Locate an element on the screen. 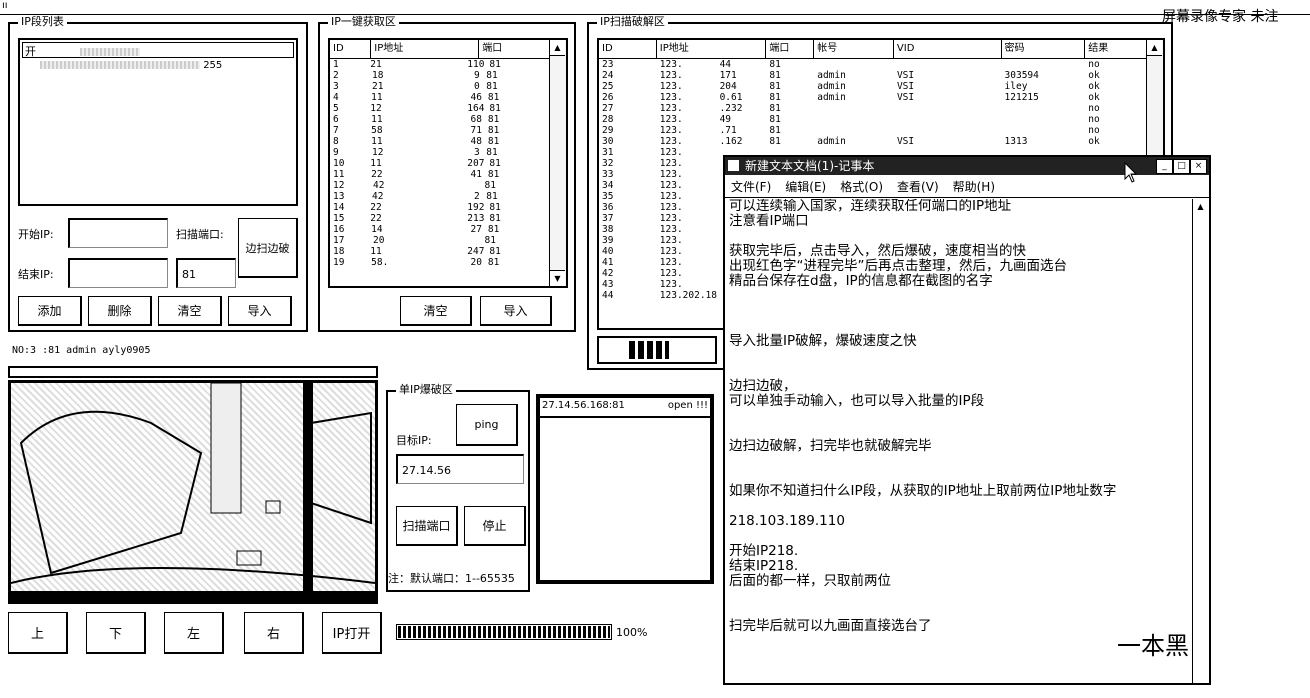  table-row: 14 22 192 81 is located at coordinates (440, 207).